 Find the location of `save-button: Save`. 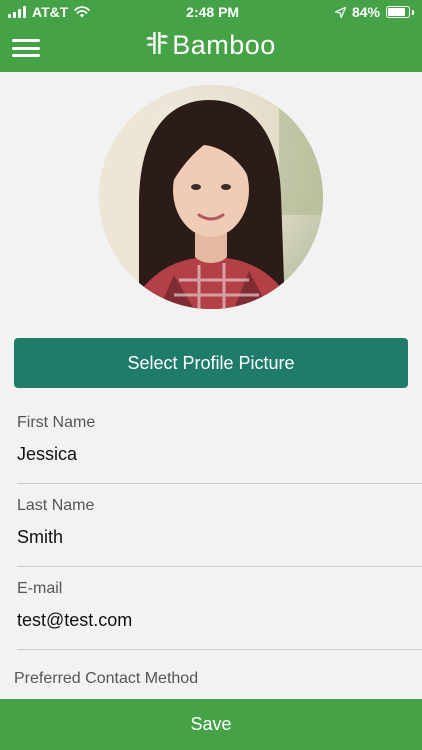

save-button: Save is located at coordinates (211, 724).